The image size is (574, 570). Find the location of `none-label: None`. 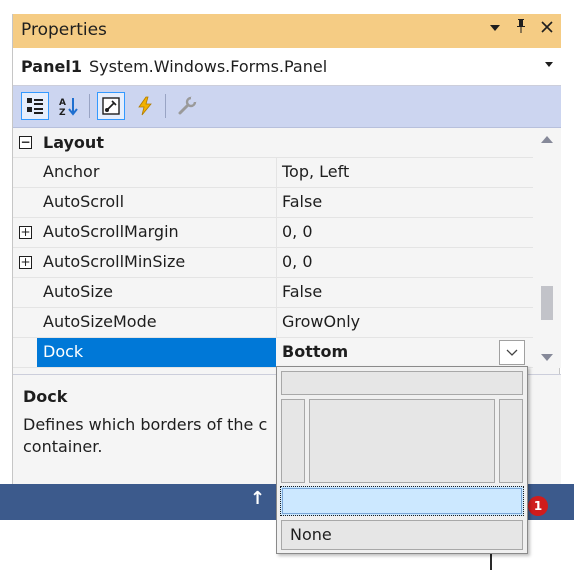

none-label: None is located at coordinates (311, 534).